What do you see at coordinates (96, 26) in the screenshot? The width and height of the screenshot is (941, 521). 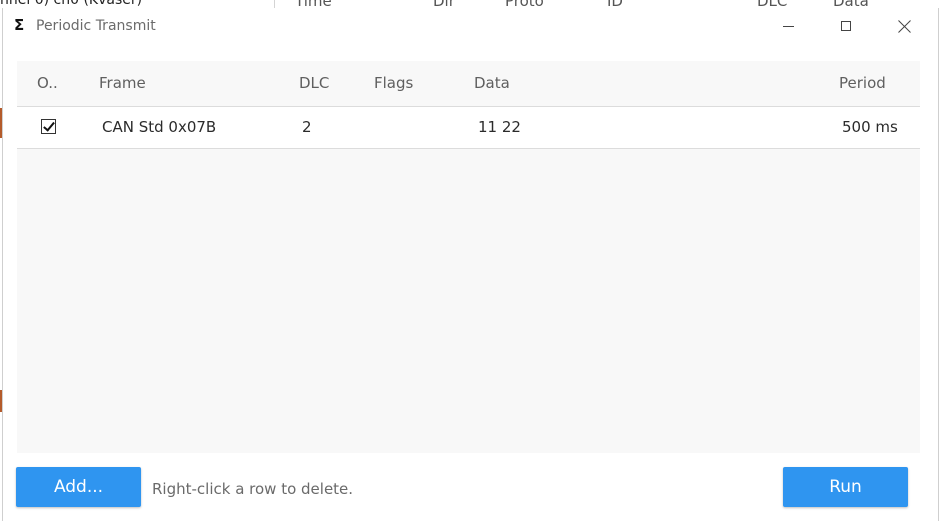 I see `dialog-title: Periodic Transmit` at bounding box center [96, 26].